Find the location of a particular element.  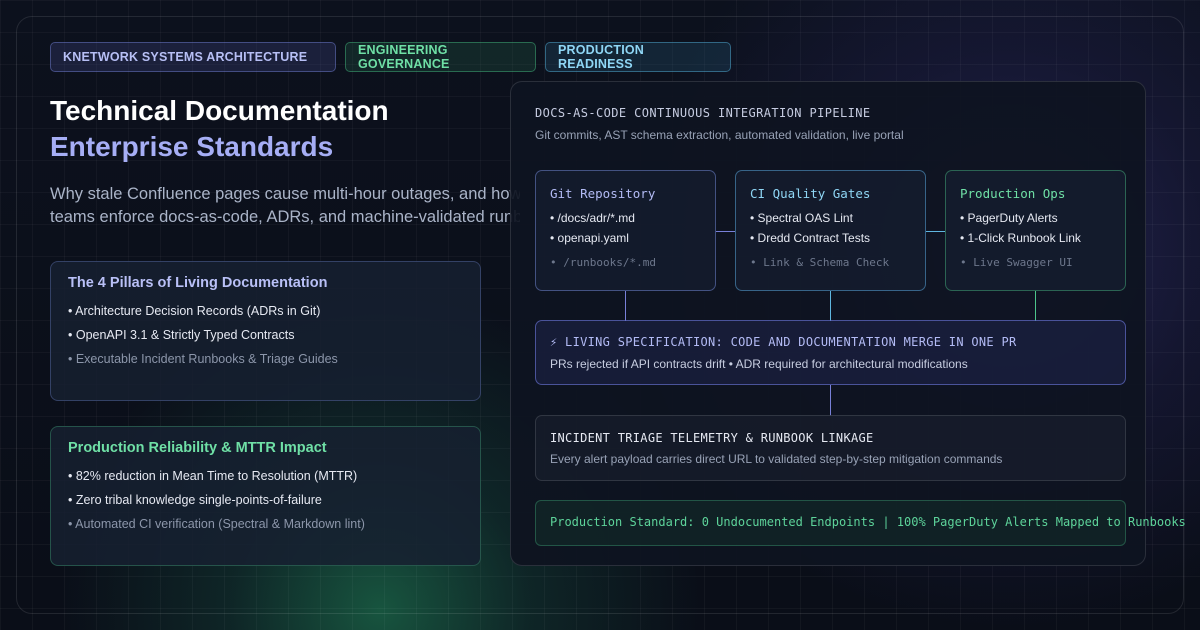

stage-item: • Dredd Contract Tests is located at coordinates (810, 238).